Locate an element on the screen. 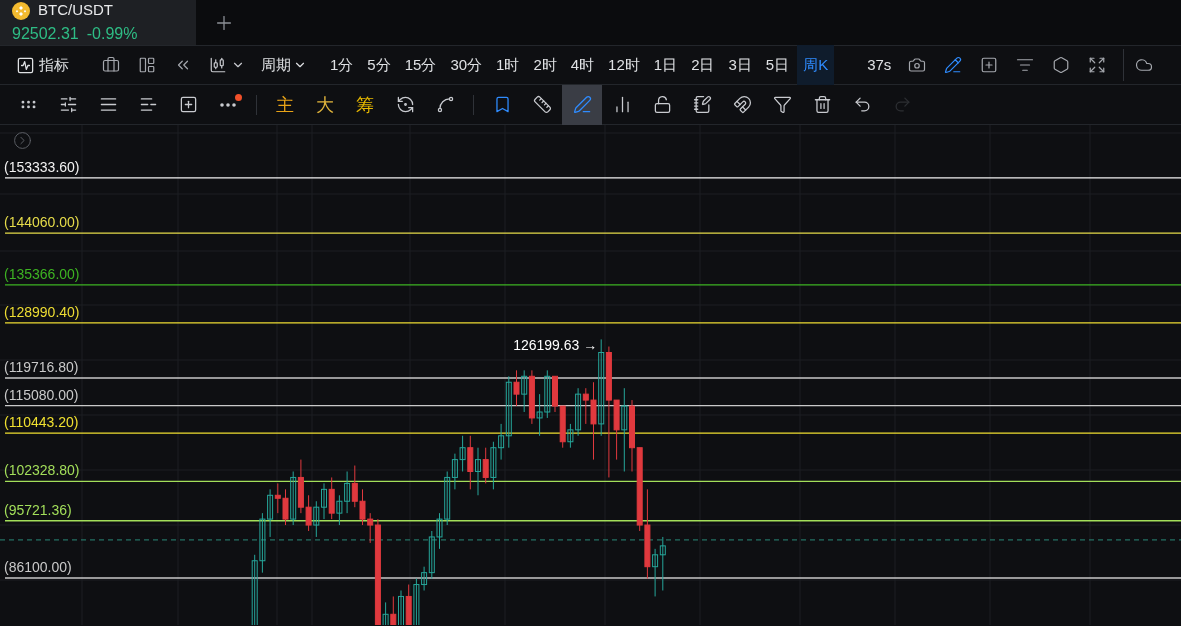 The width and height of the screenshot is (1181, 626). pencil-icon is located at coordinates (953, 65).